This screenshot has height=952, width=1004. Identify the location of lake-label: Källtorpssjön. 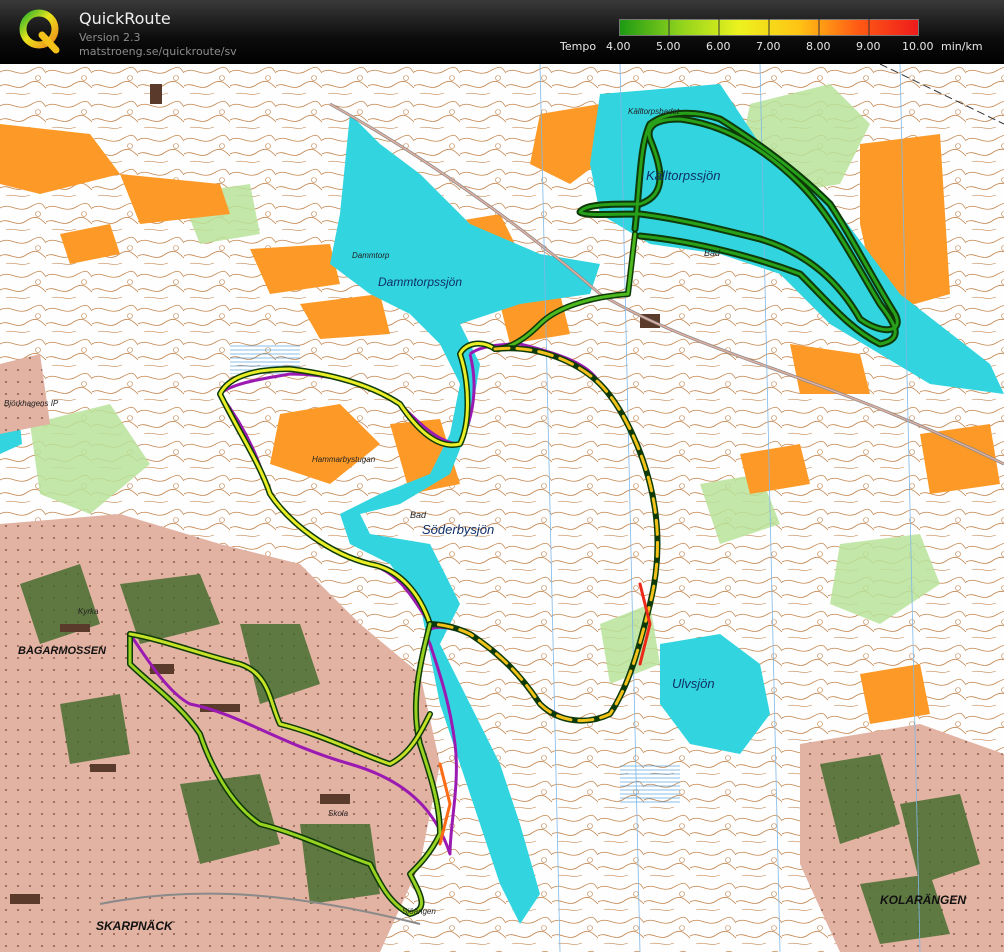
(683, 175).